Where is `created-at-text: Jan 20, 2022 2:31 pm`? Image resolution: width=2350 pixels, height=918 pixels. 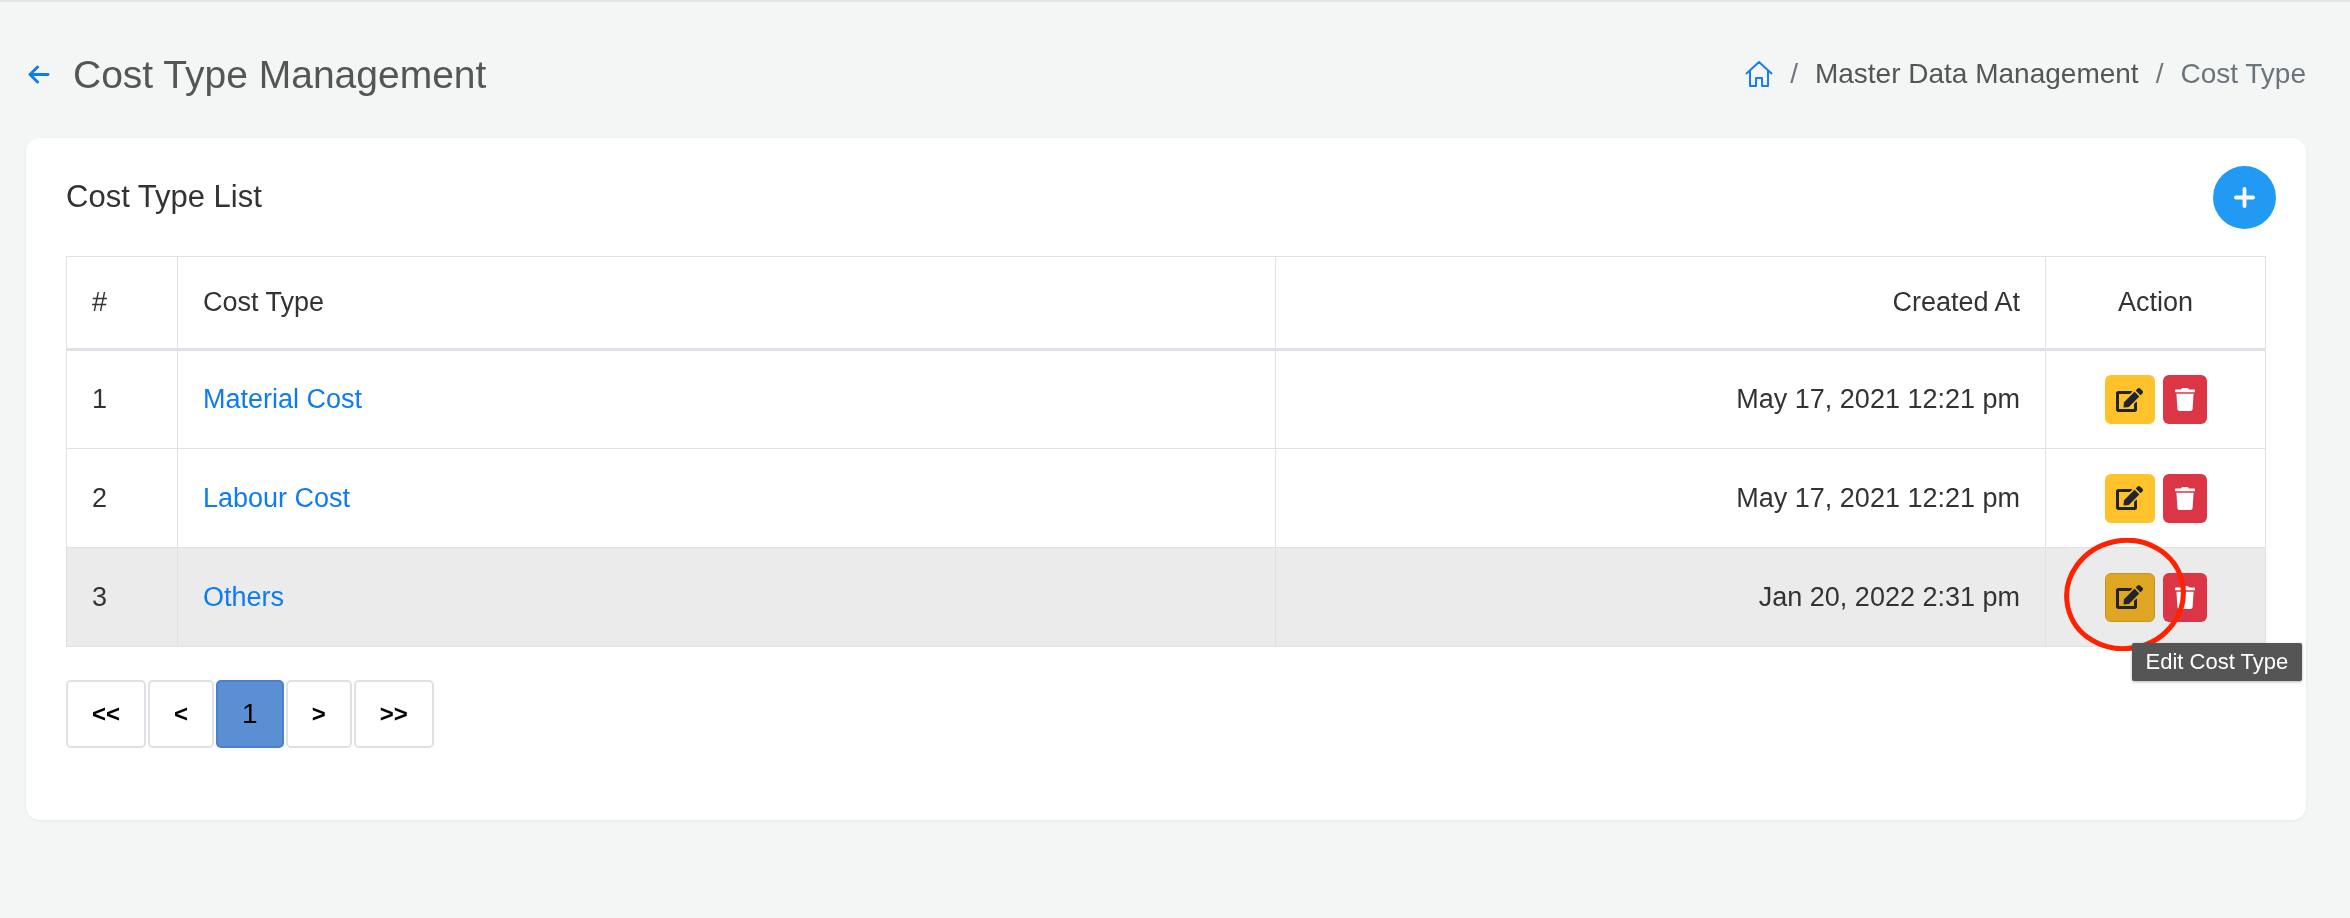
created-at-text: Jan 20, 2022 2:31 pm is located at coordinates (1889, 596).